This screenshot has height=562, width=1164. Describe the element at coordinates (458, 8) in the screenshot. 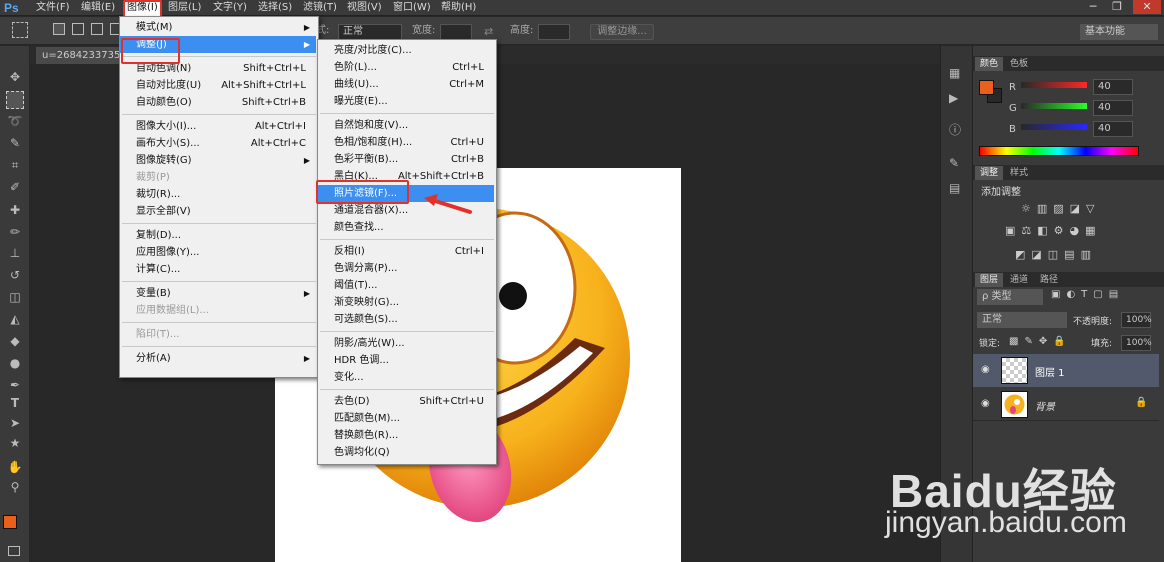

I see `menu-help: 帮助(H)` at that location.